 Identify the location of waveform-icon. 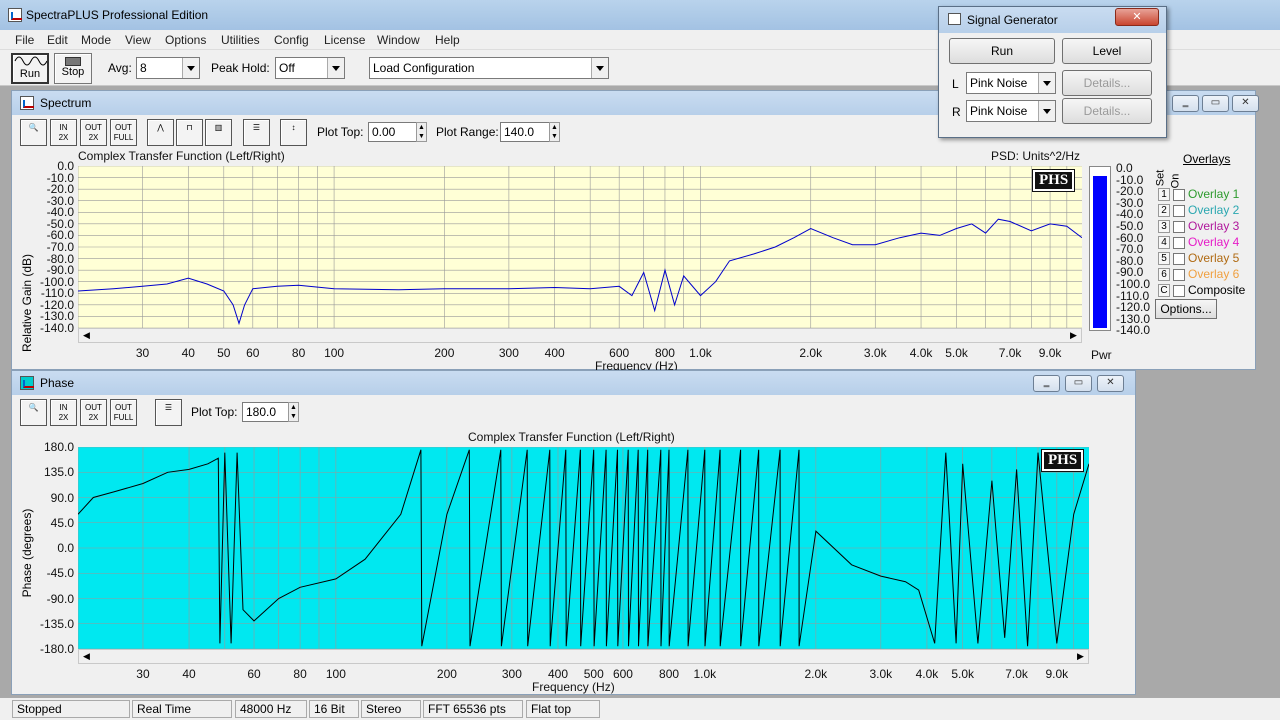
(31, 61).